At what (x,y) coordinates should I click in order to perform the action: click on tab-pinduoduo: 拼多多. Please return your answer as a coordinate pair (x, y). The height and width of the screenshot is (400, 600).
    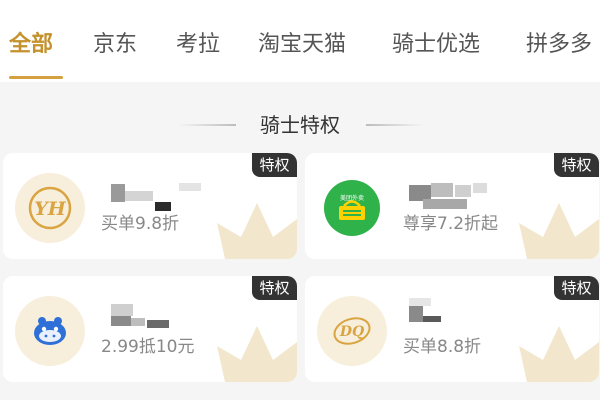
    Looking at the image, I should click on (559, 45).